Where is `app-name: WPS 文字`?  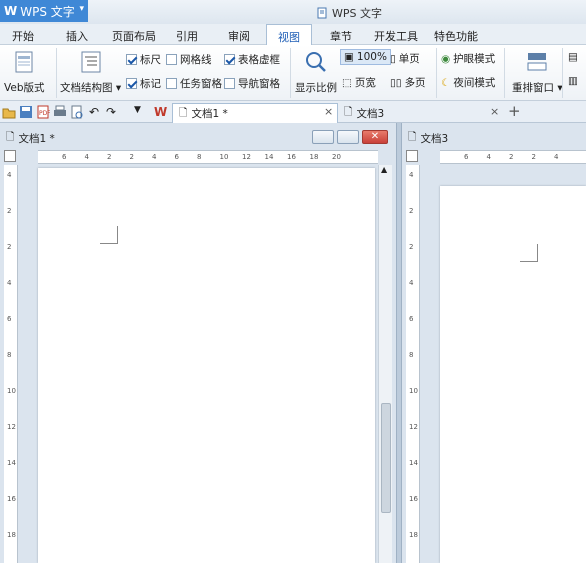 app-name: WPS 文字 is located at coordinates (47, 11).